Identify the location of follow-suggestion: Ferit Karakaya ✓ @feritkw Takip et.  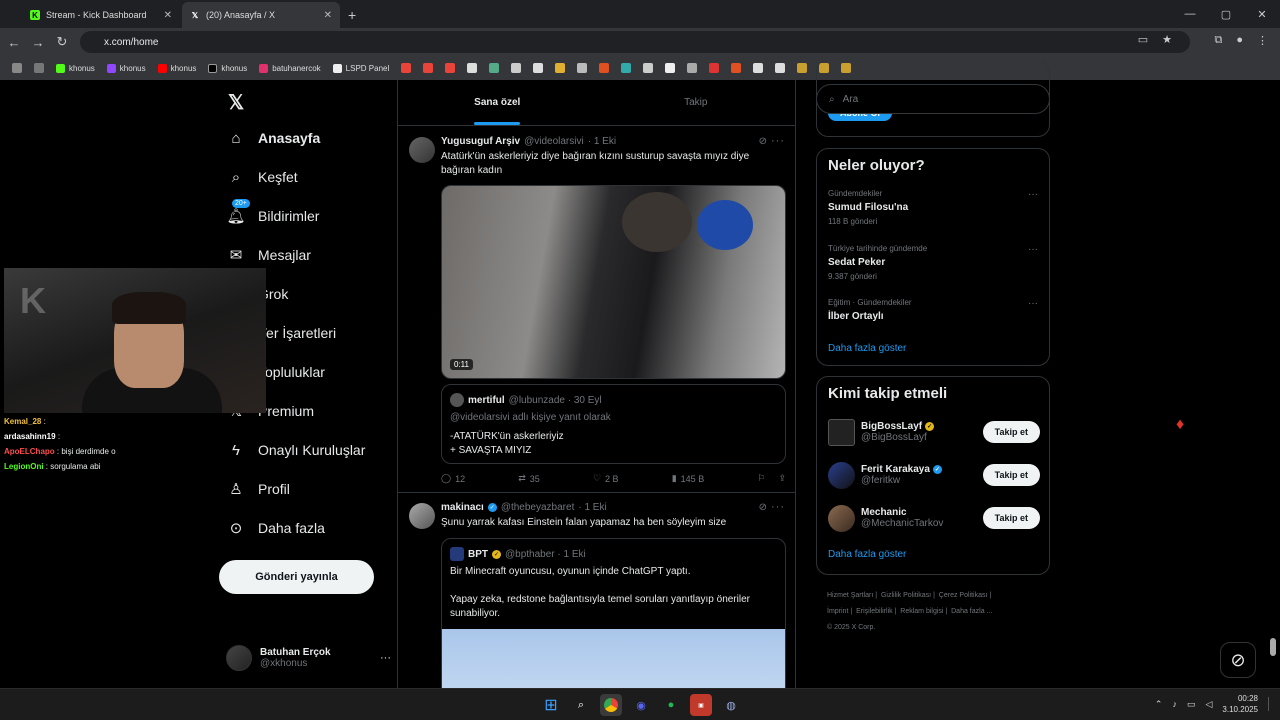
(934, 475).